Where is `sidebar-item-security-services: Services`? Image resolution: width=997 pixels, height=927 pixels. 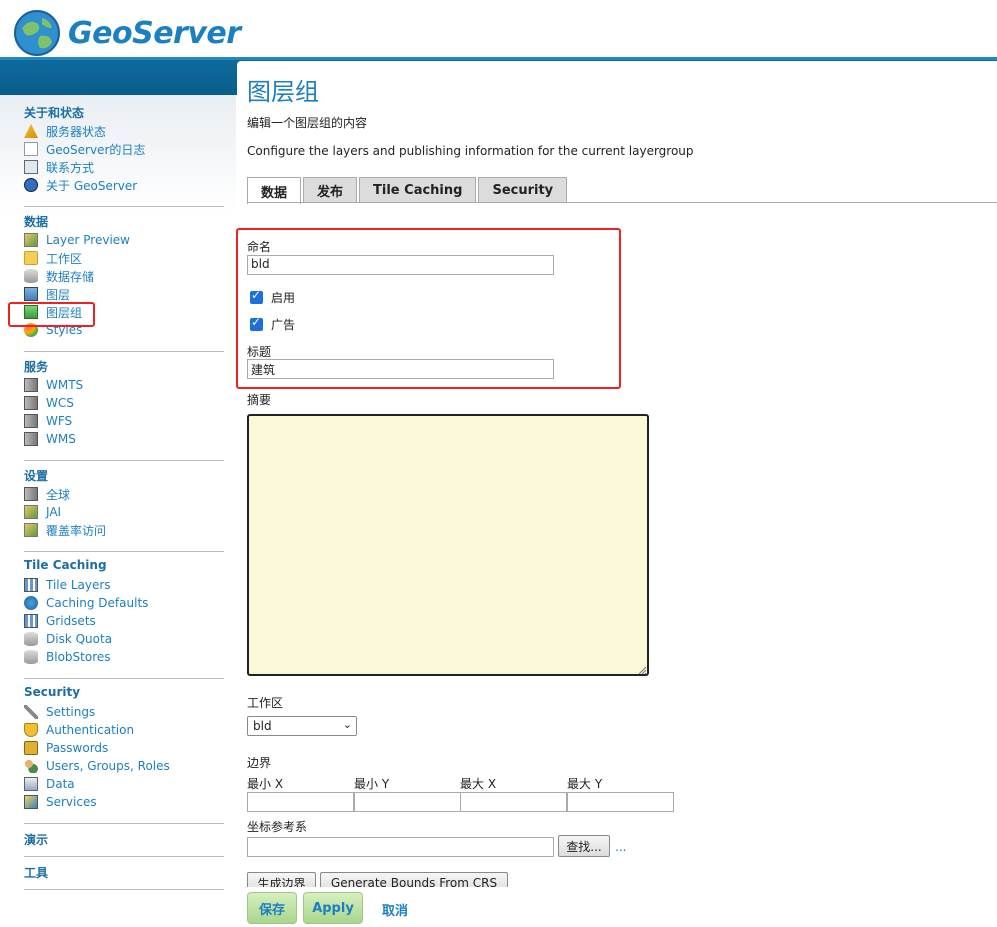 sidebar-item-security-services: Services is located at coordinates (124, 802).